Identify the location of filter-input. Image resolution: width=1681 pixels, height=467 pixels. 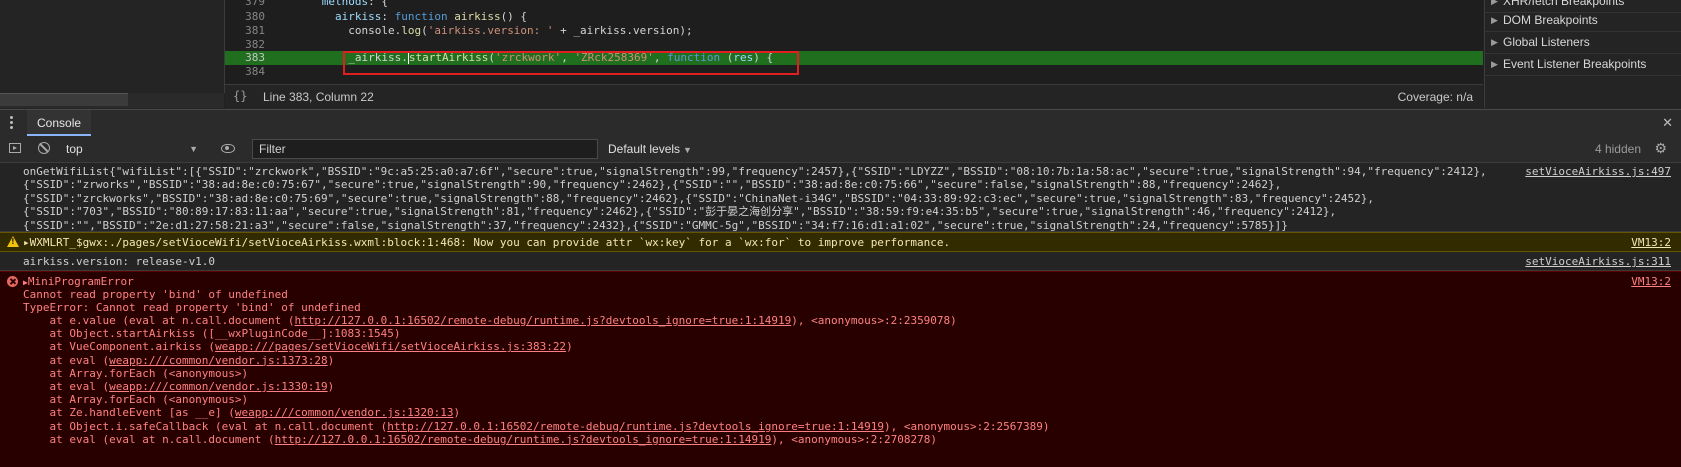
(425, 149).